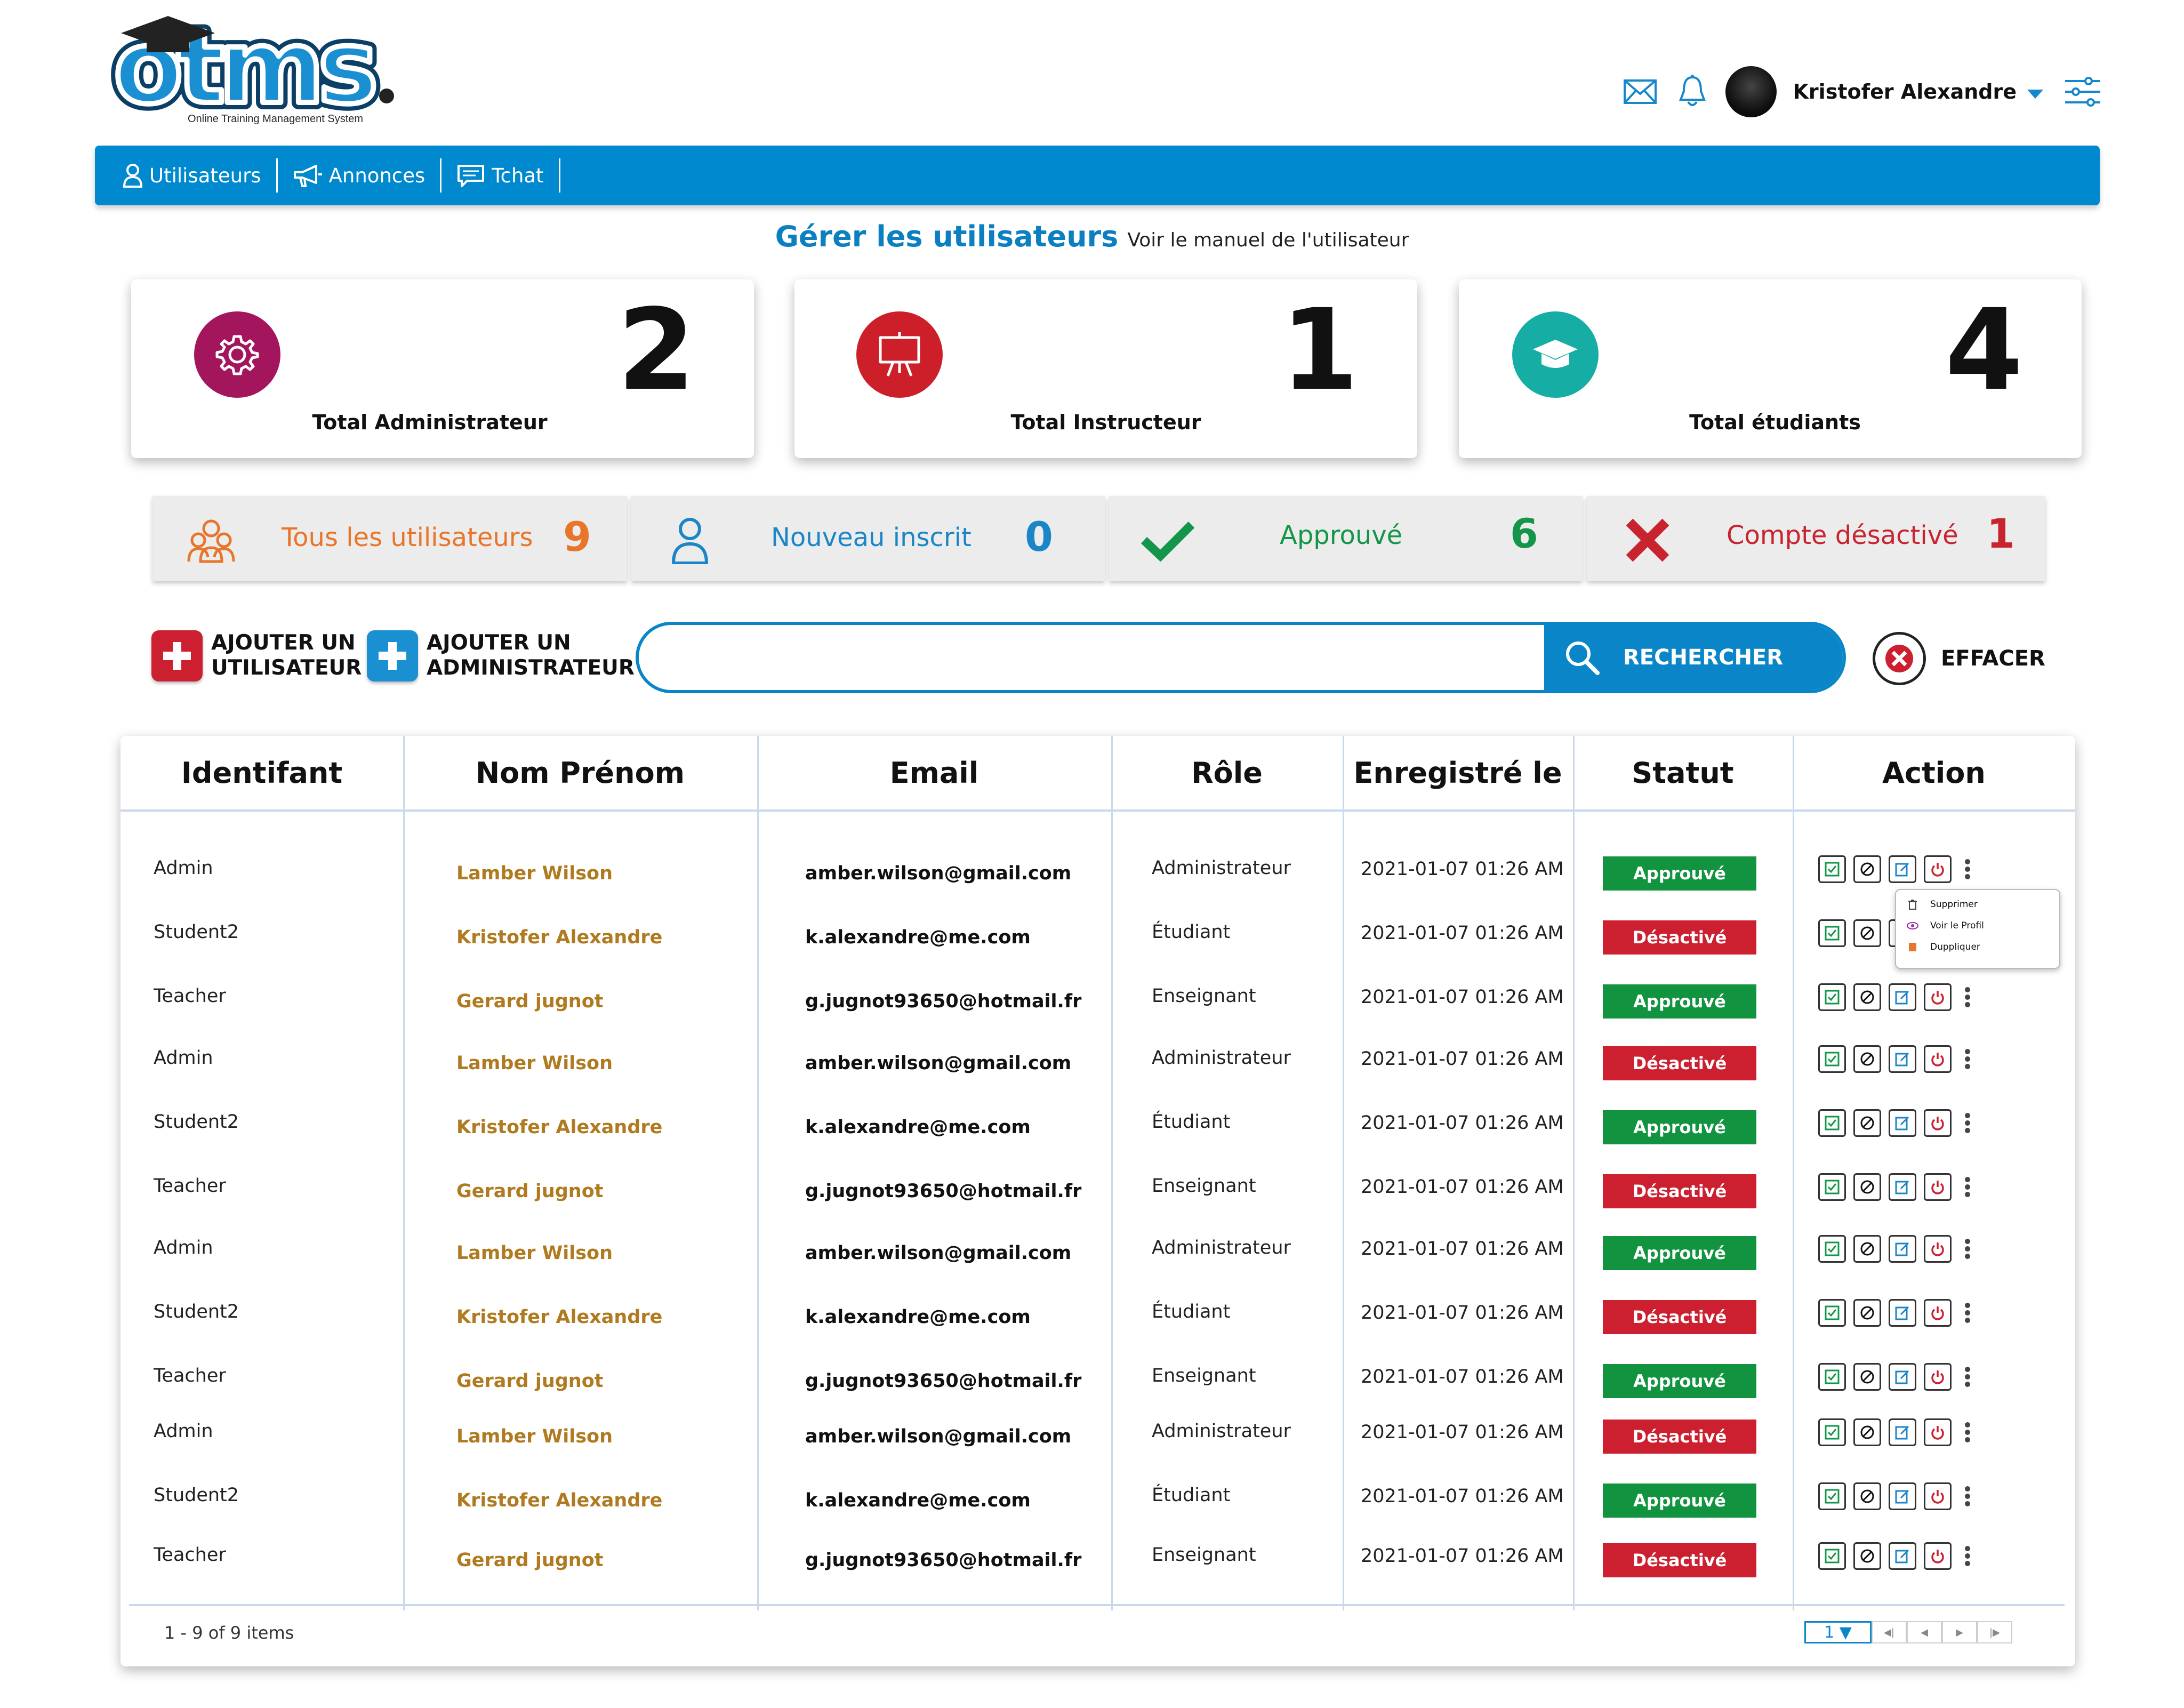  What do you see at coordinates (580, 773) in the screenshot?
I see `col-header-name: Nom Prénom` at bounding box center [580, 773].